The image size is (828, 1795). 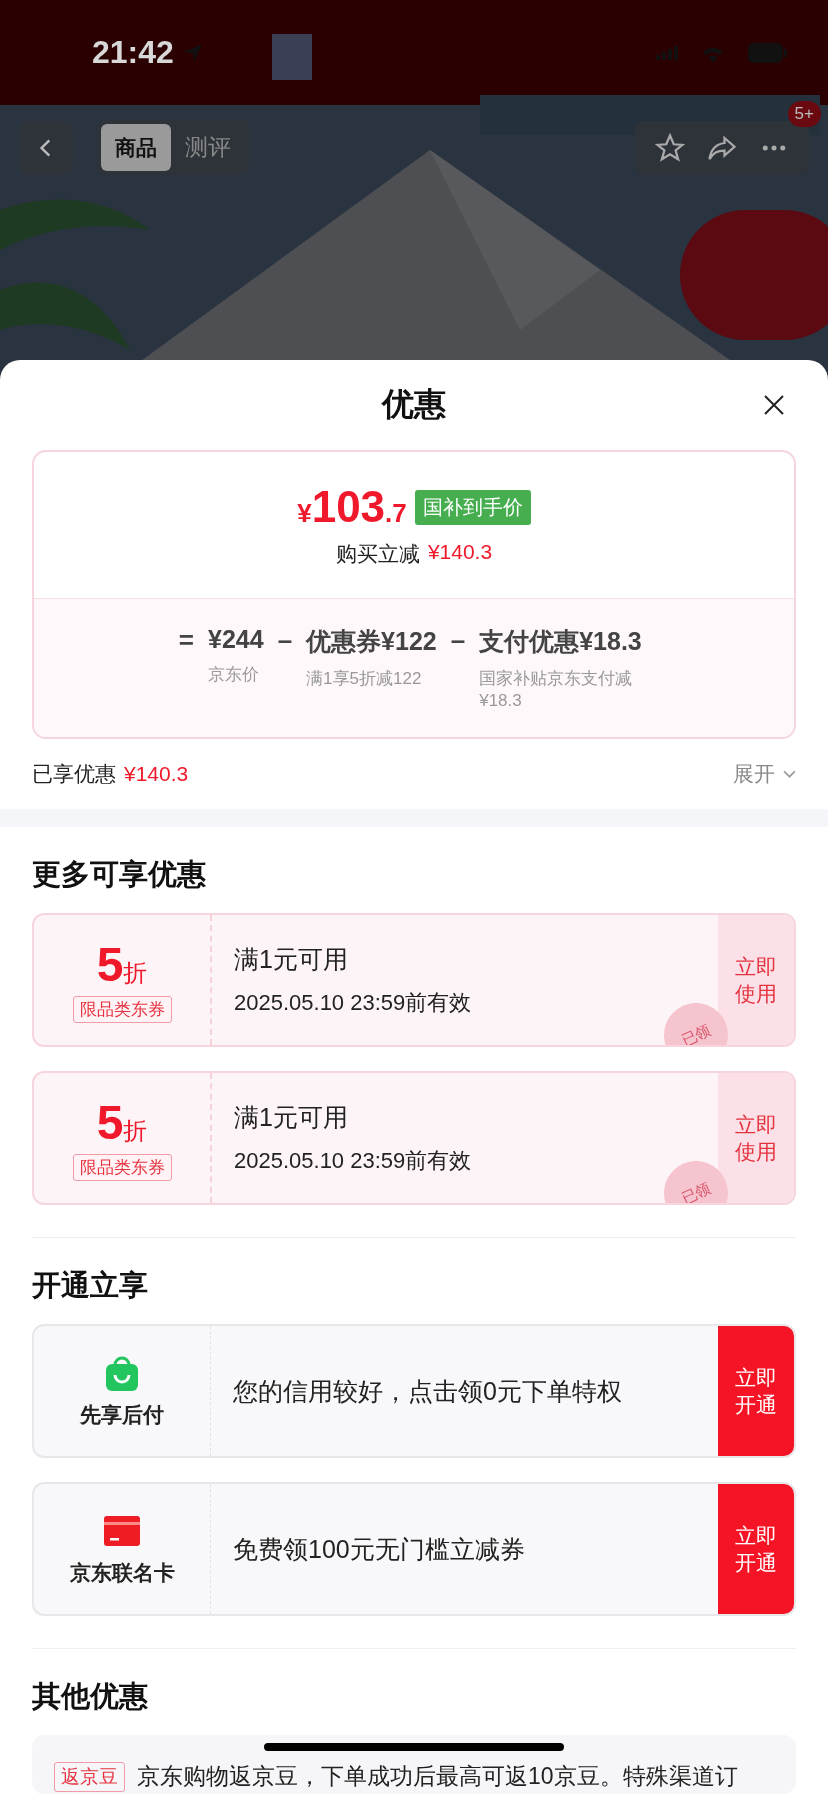 What do you see at coordinates (156, 774) in the screenshot?
I see `enjoyed-amount: ¥140.3` at bounding box center [156, 774].